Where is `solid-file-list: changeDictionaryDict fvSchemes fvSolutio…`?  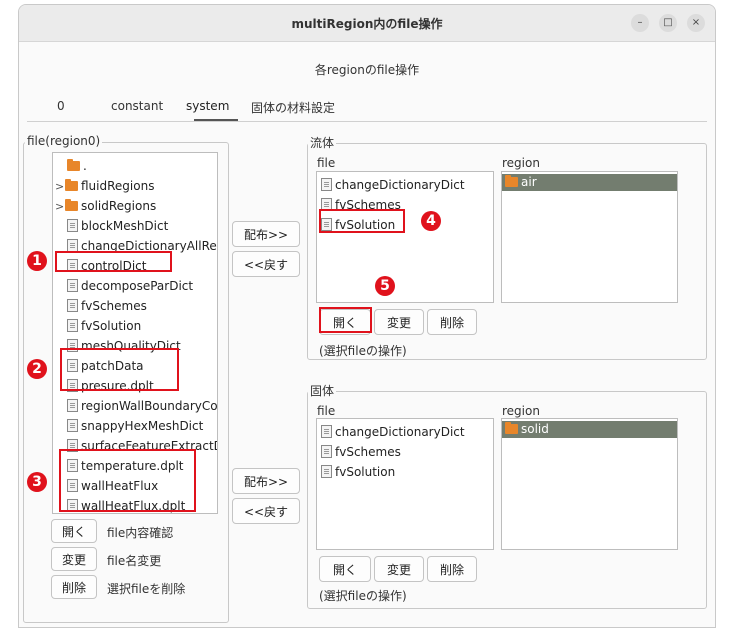
solid-file-list: changeDictionaryDict fvSchemes fvSolutio… is located at coordinates (405, 484).